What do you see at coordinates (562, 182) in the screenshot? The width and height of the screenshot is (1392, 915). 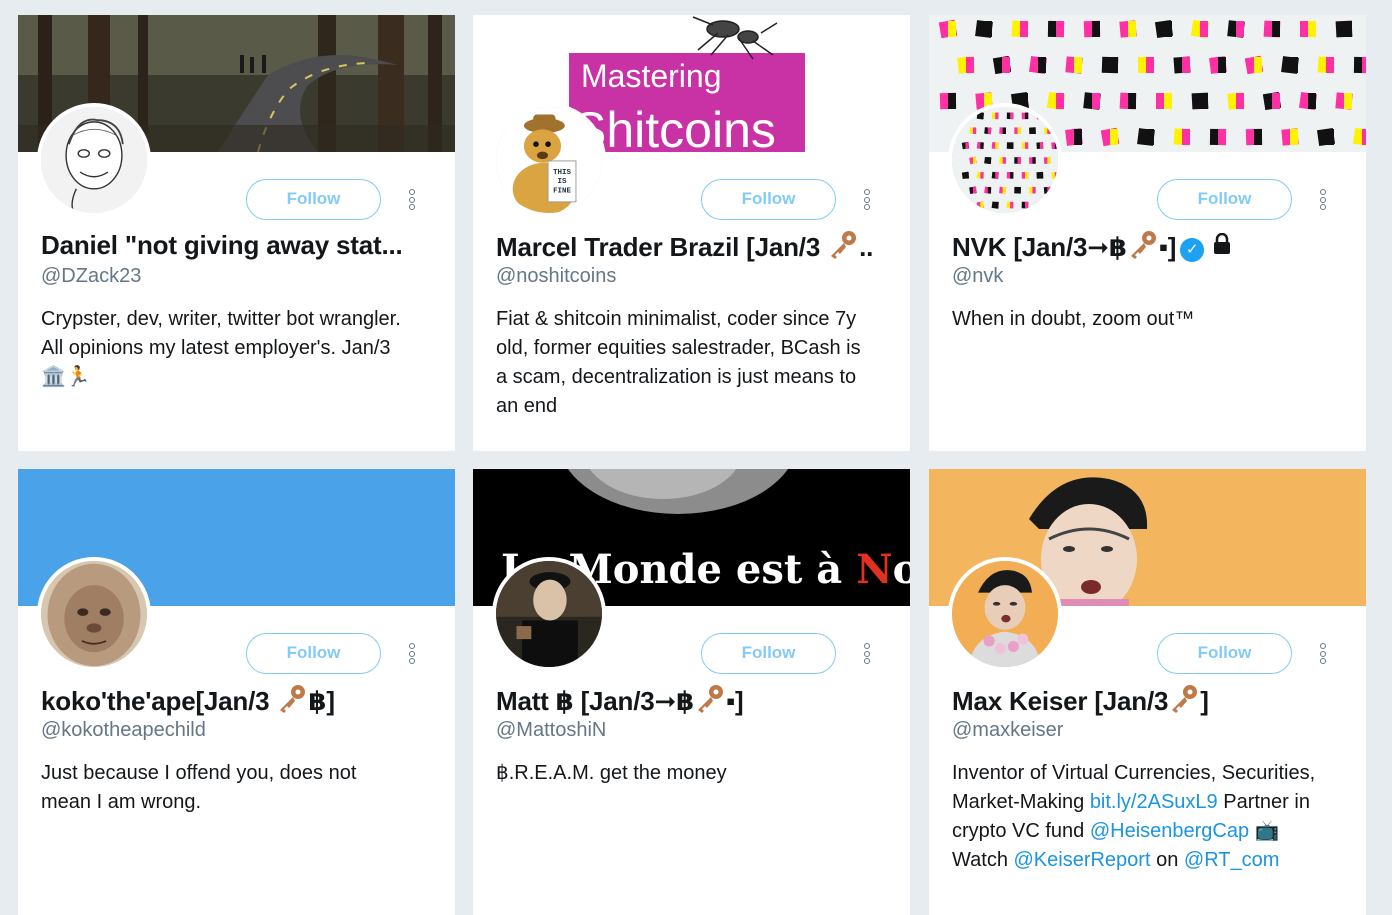 I see `svg-text: IS` at bounding box center [562, 182].